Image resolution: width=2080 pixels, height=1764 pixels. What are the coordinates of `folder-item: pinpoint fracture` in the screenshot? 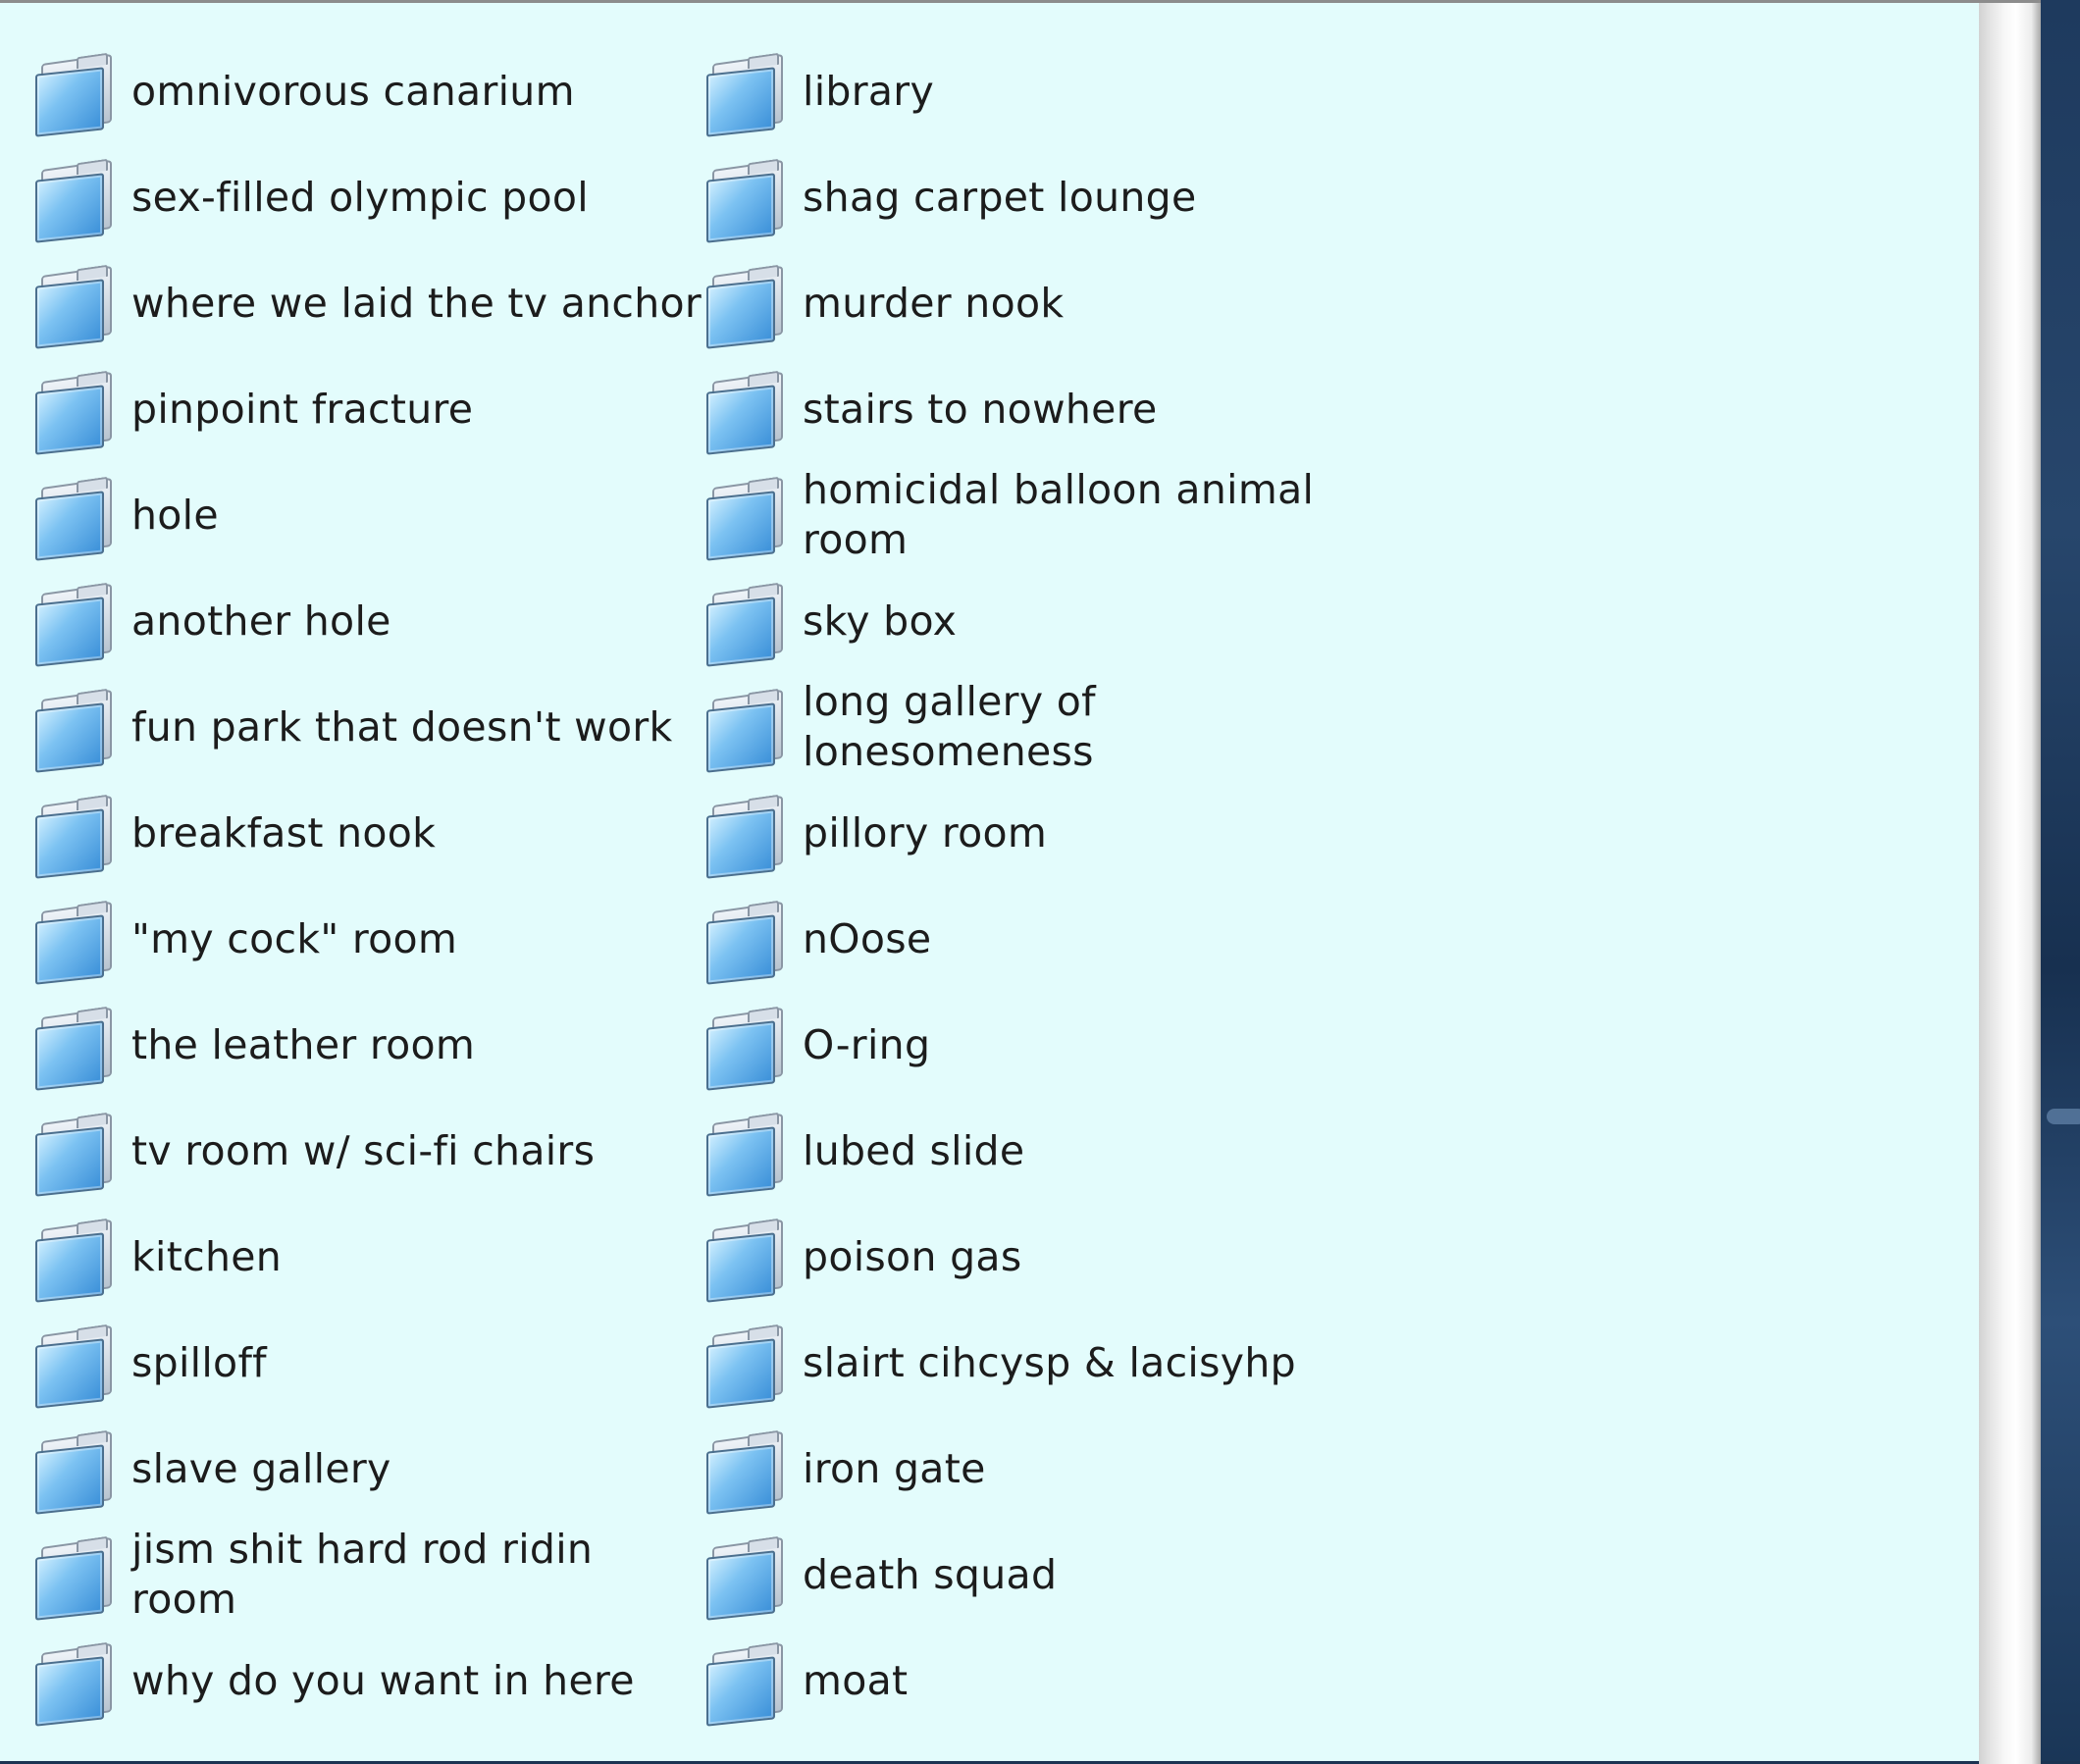 It's located at (253, 409).